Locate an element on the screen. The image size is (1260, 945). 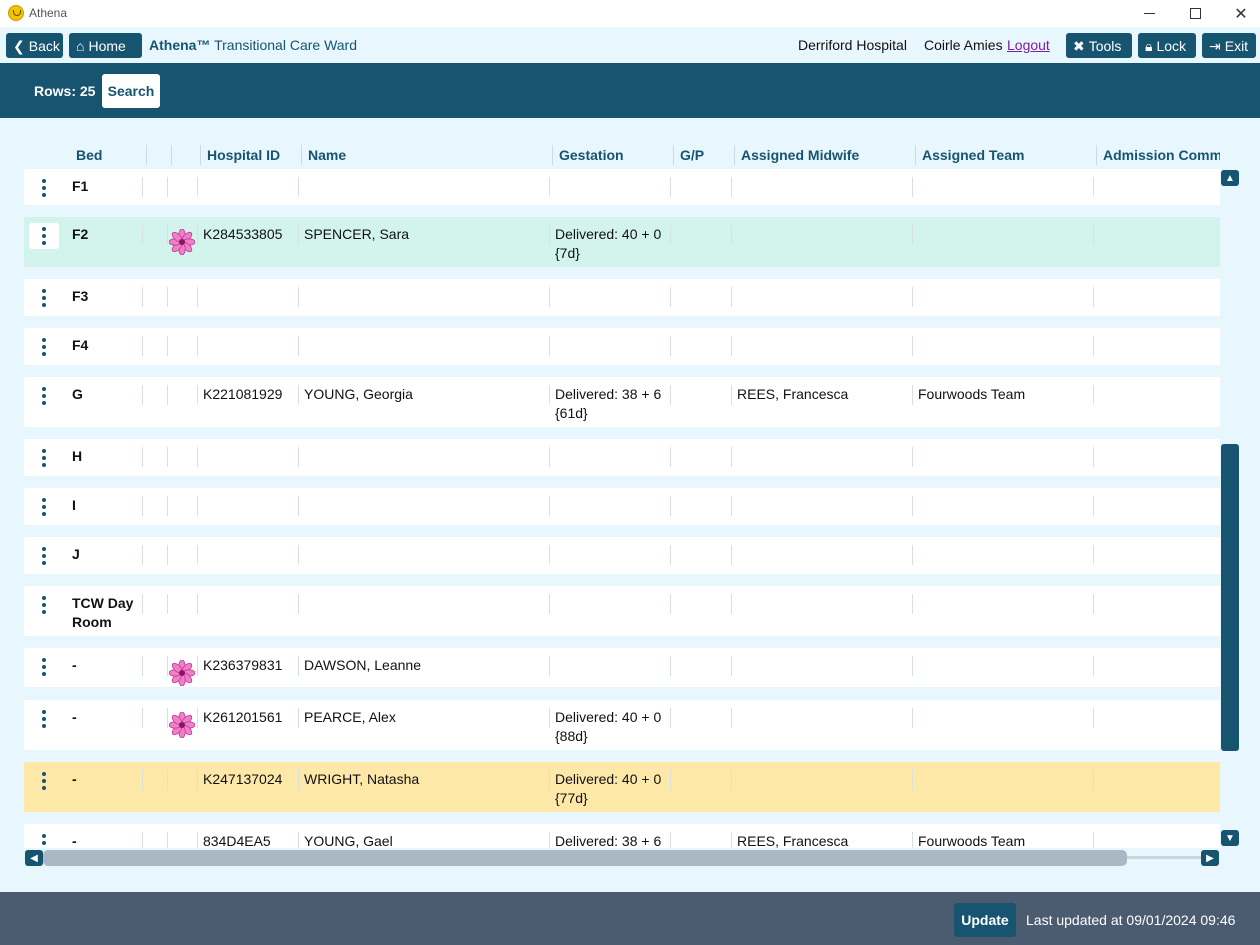
horizontal-scrollbar-thumb is located at coordinates (585, 858).